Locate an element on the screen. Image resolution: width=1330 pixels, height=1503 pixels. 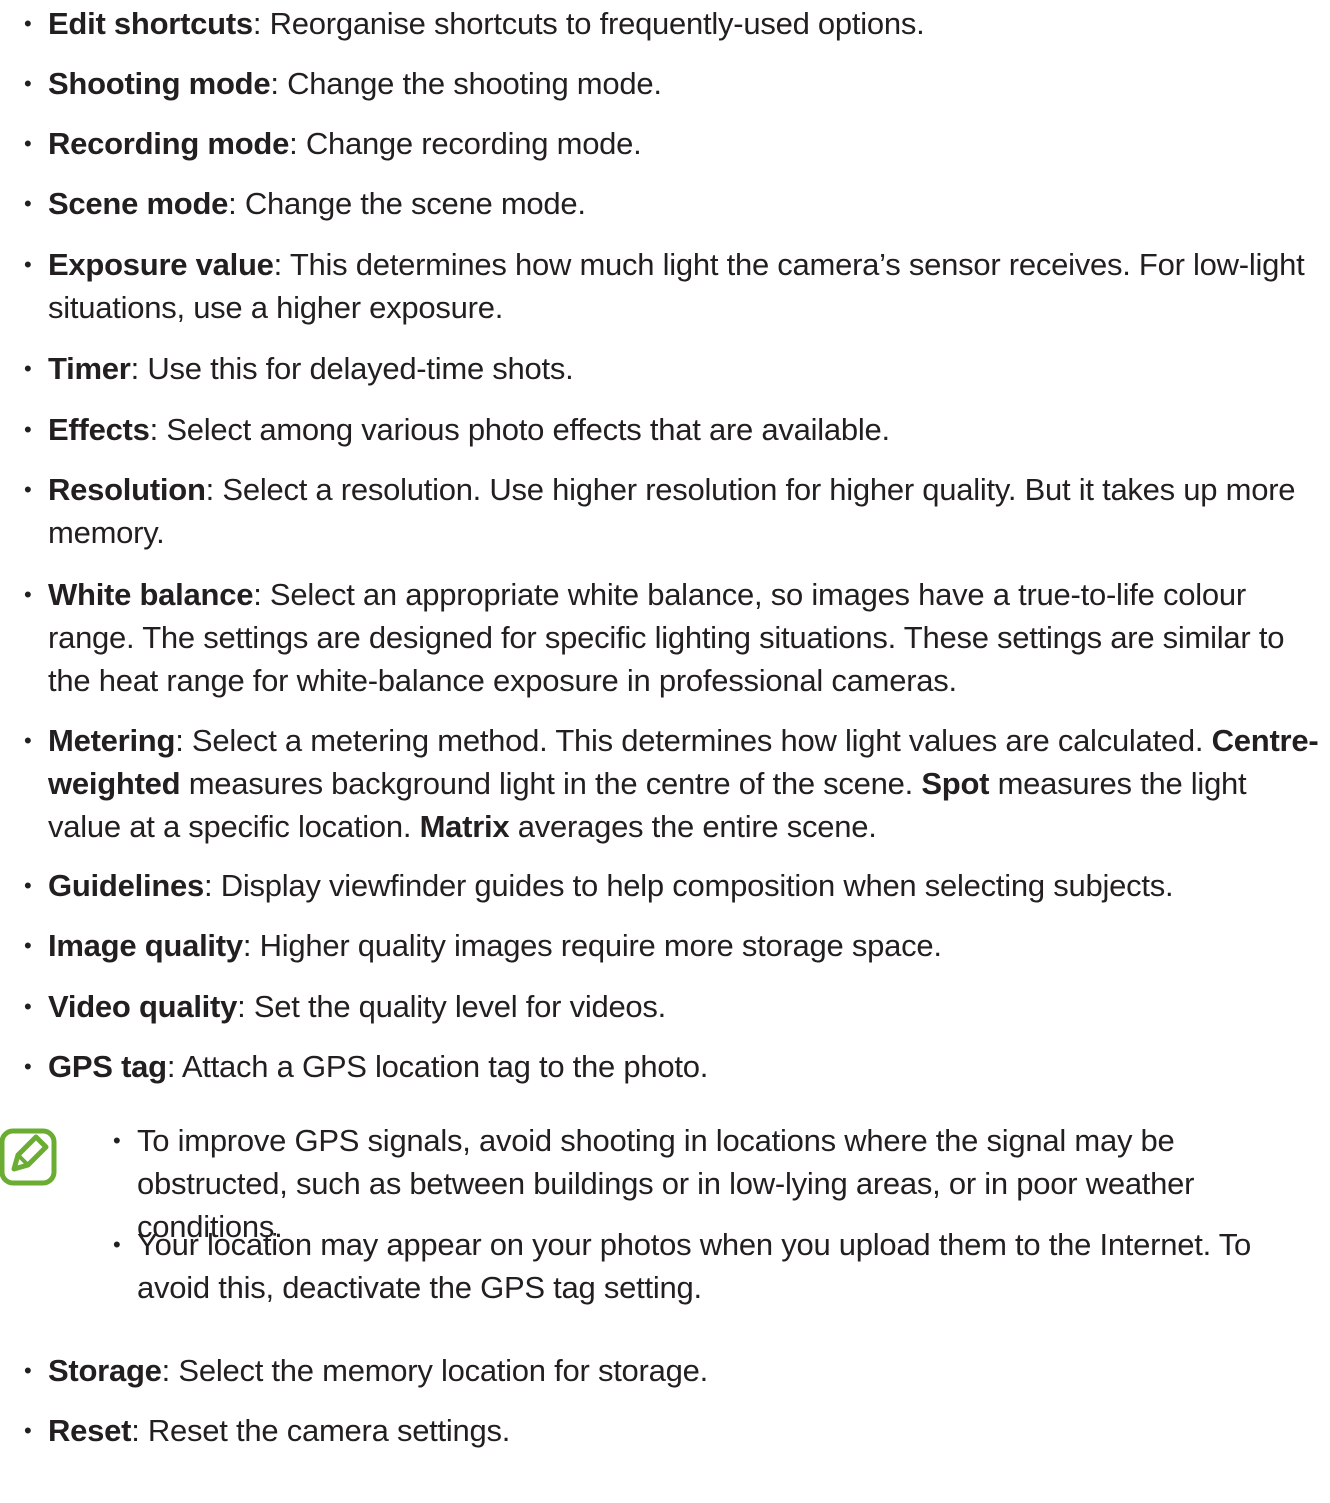
item-description: : Change recording mode. is located at coordinates (465, 143).